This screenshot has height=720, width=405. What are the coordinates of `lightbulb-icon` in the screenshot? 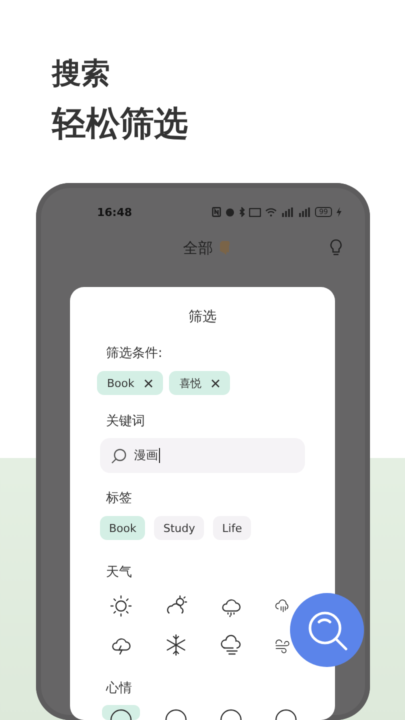 It's located at (336, 248).